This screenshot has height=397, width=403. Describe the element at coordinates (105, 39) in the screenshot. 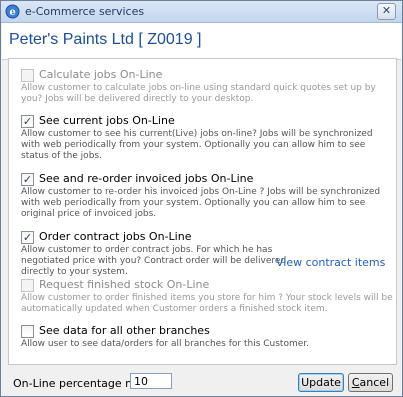

I see `customer-title: Peter's Paints Ltd [ Z0019 ]` at that location.